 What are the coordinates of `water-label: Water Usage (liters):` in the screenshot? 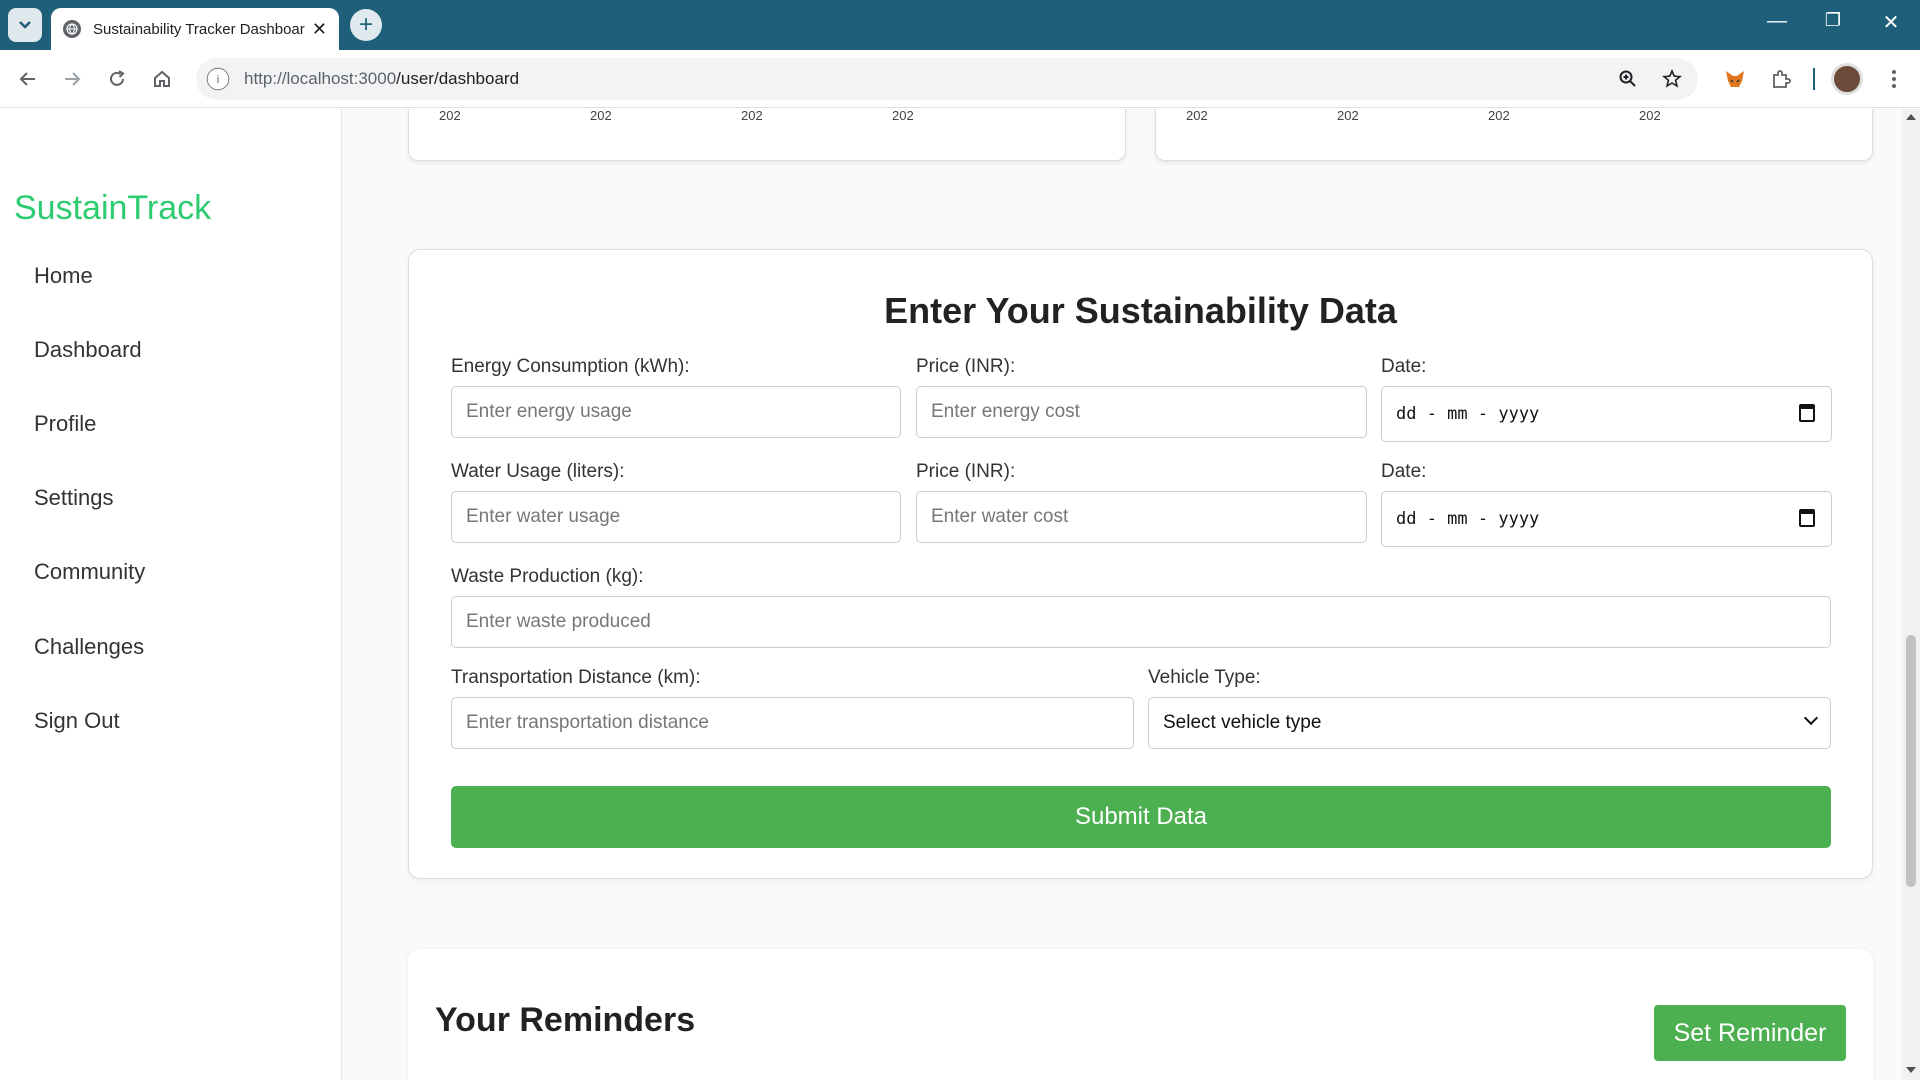 It's located at (538, 471).